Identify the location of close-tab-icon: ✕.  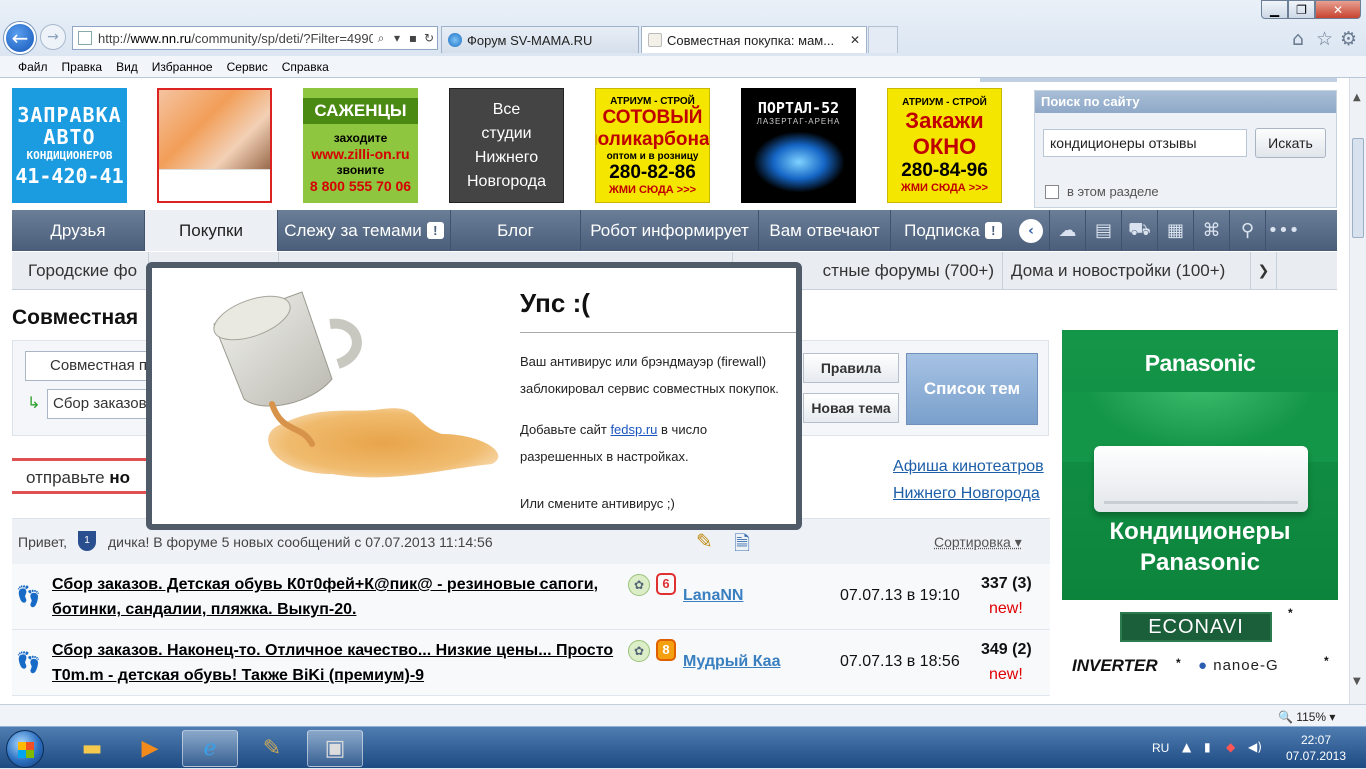
(855, 40).